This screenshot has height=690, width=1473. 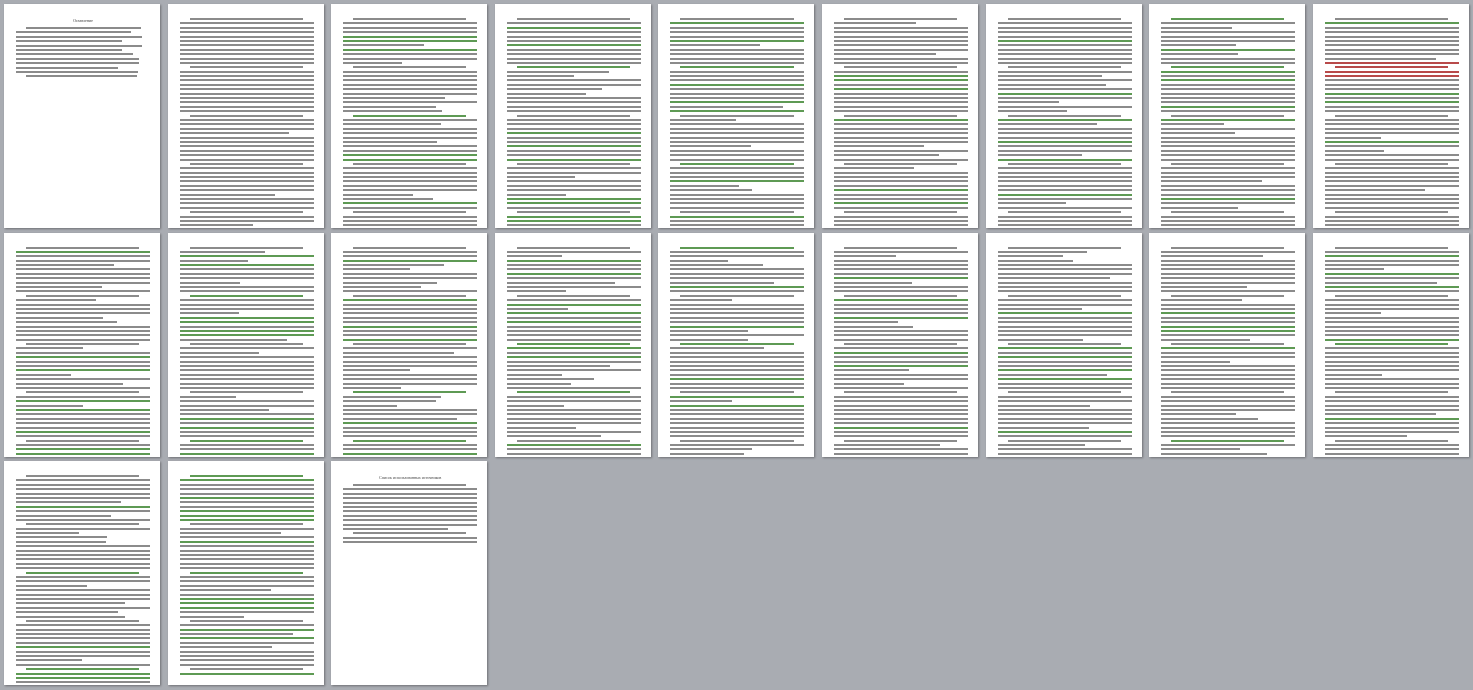 What do you see at coordinates (82, 116) in the screenshot?
I see `document-page-thumbnail: Оглавление` at bounding box center [82, 116].